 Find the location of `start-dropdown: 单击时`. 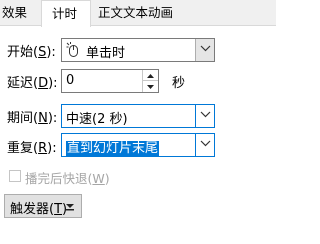

start-dropdown: 单击时 is located at coordinates (138, 50).